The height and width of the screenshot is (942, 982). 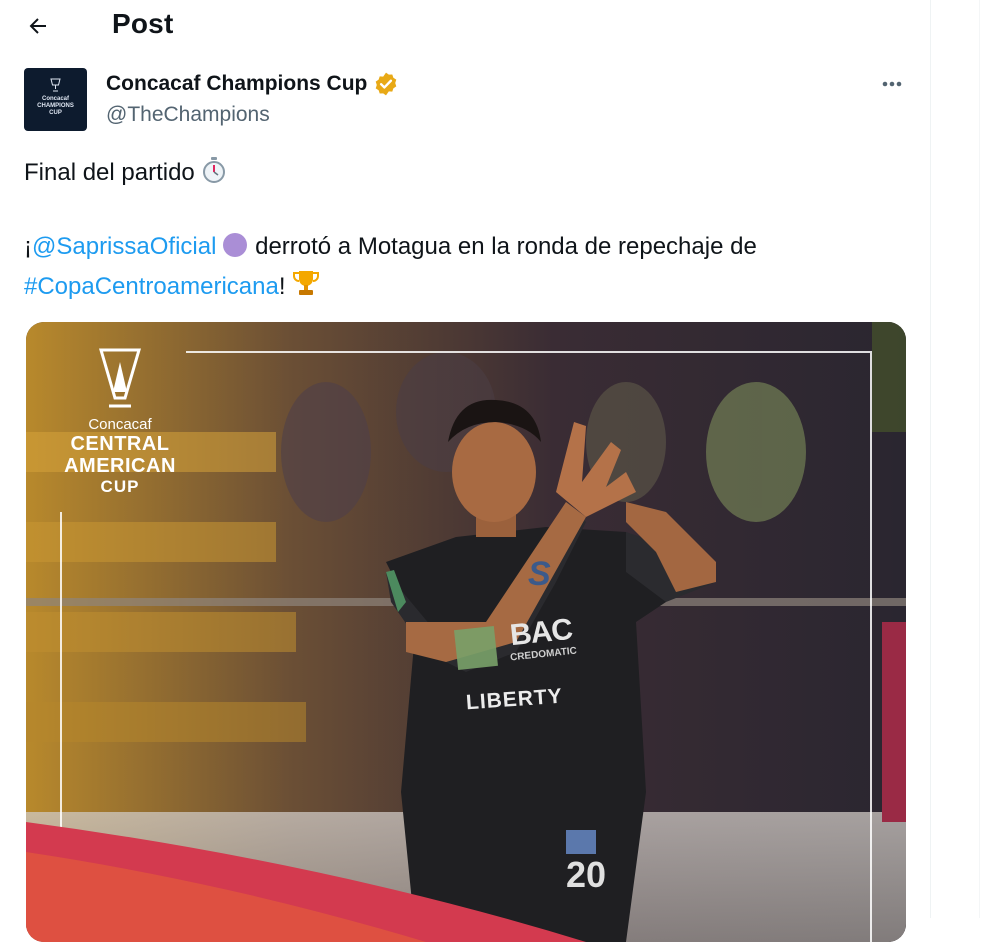 I want to click on trophy-icon, so click(x=306, y=283).